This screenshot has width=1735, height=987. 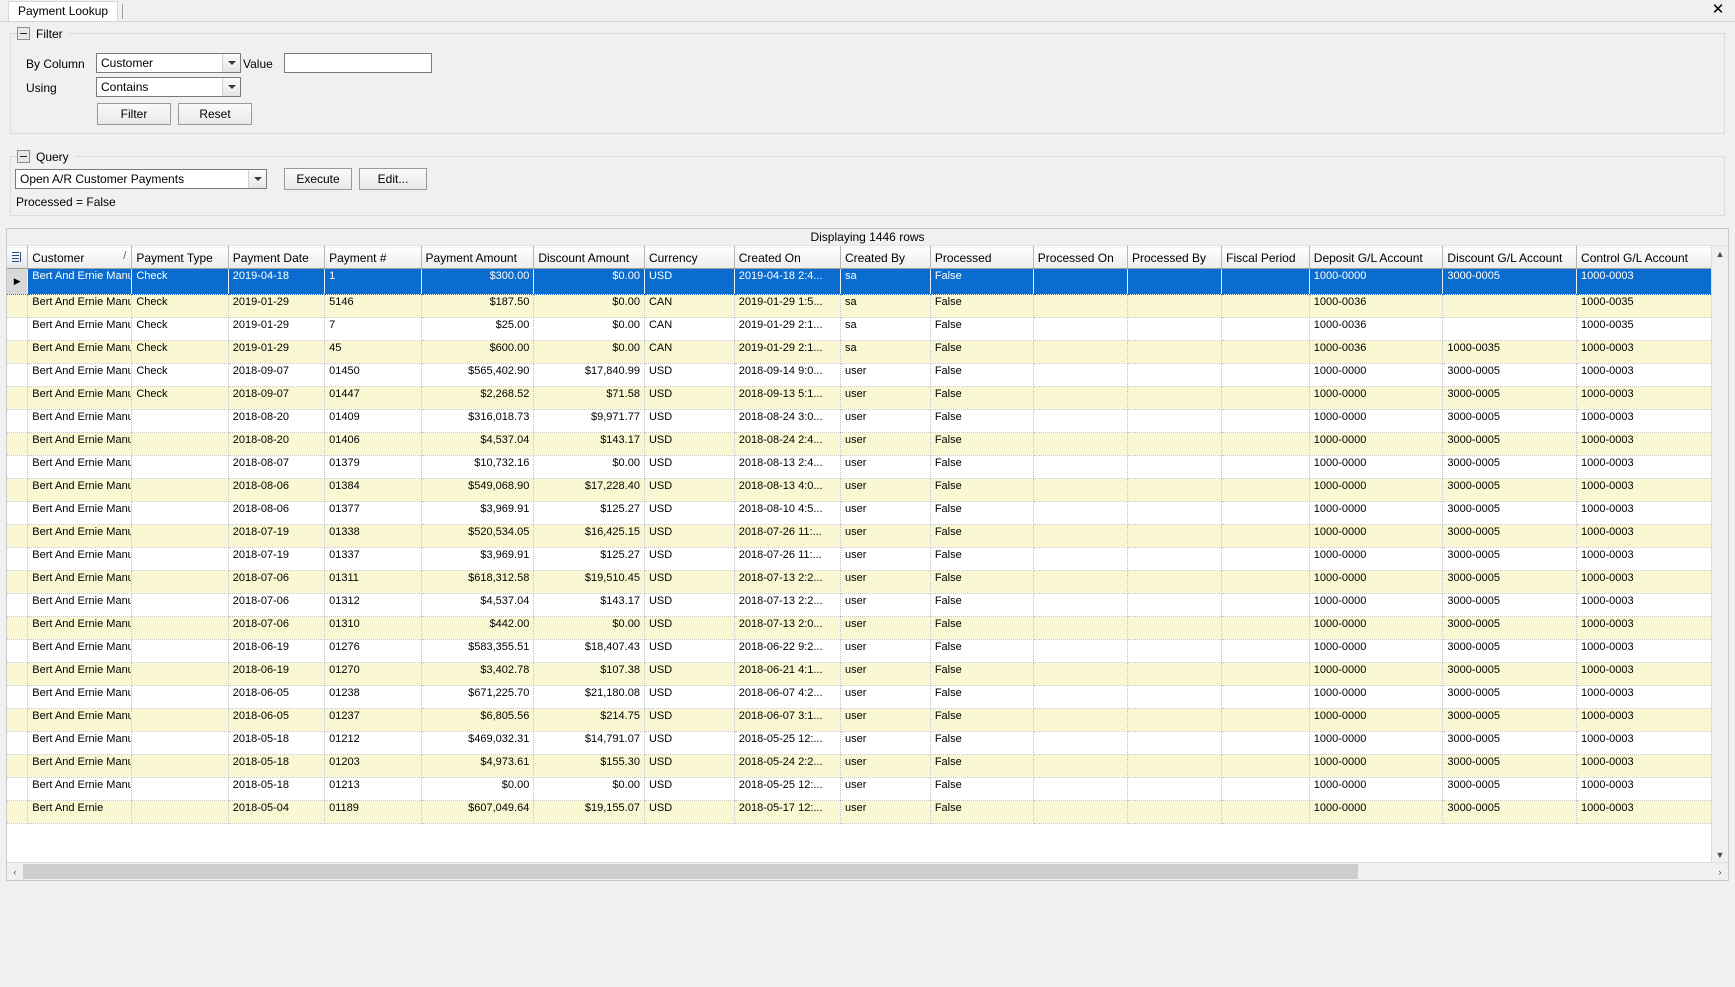 I want to click on table-cell-discount-amount: $143.17, so click(x=589, y=605).